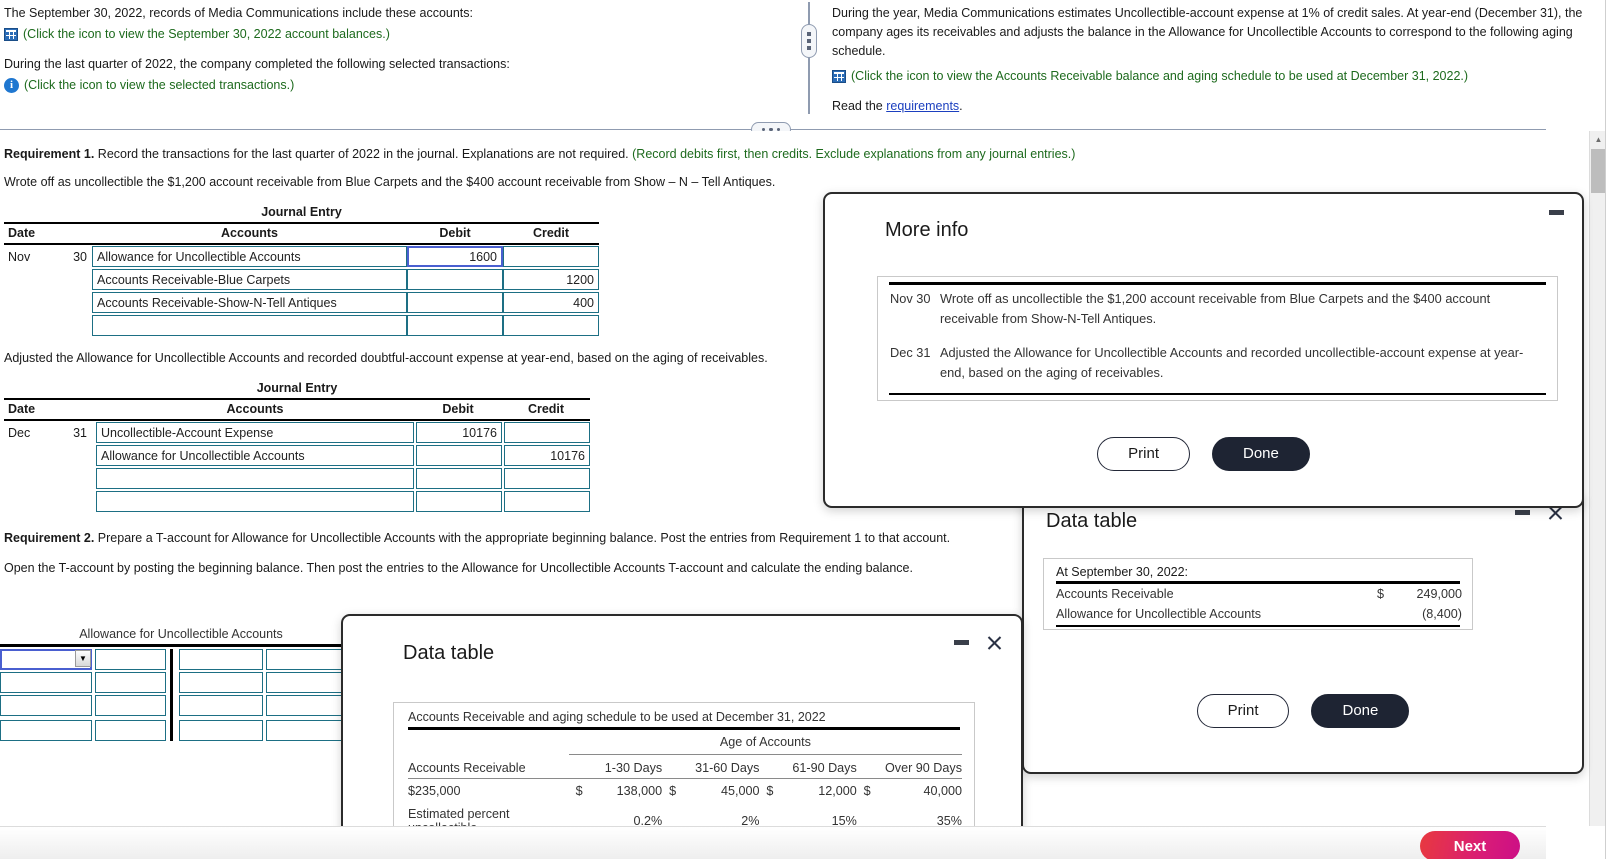 This screenshot has height=859, width=1606. I want to click on date-cell, so click(50, 455).